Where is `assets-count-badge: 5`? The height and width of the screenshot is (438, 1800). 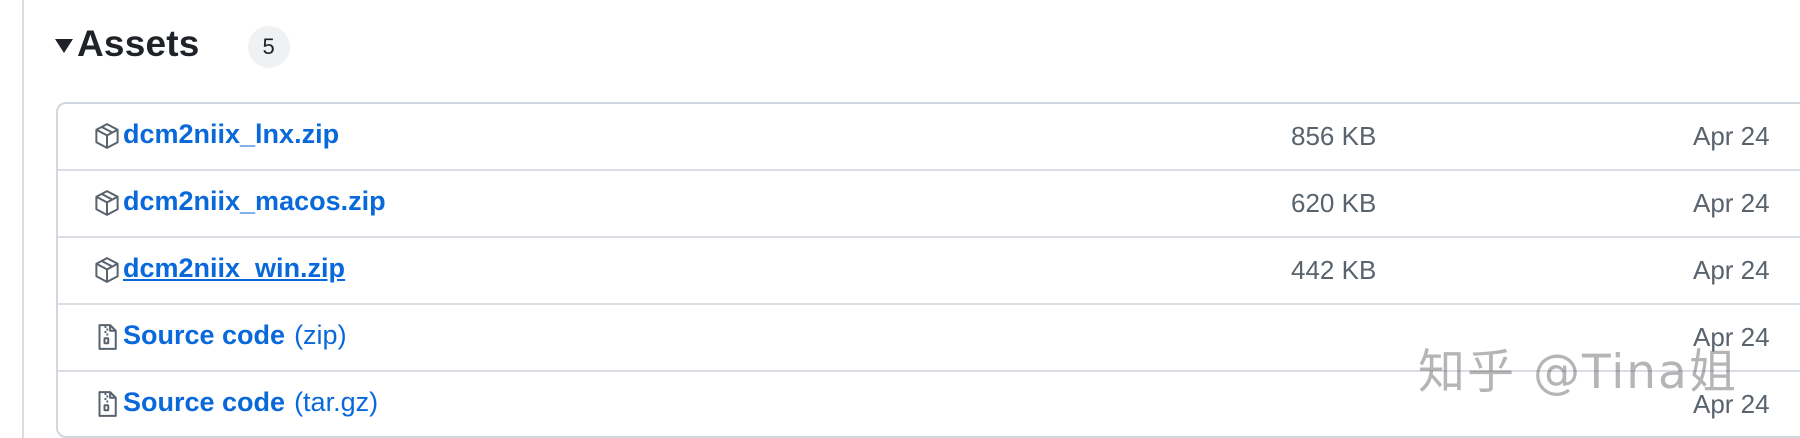 assets-count-badge: 5 is located at coordinates (268, 47).